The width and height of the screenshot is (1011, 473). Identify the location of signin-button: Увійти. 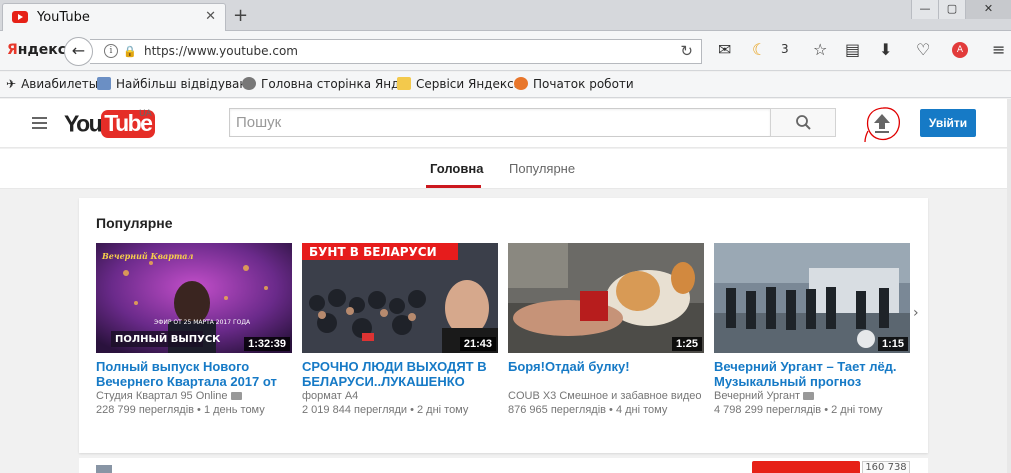
(948, 123).